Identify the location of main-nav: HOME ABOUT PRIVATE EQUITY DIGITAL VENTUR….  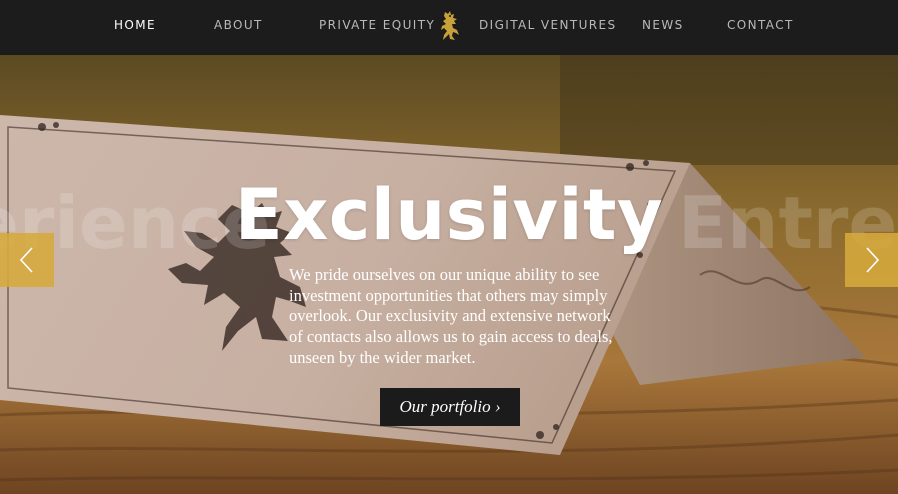
(449, 27).